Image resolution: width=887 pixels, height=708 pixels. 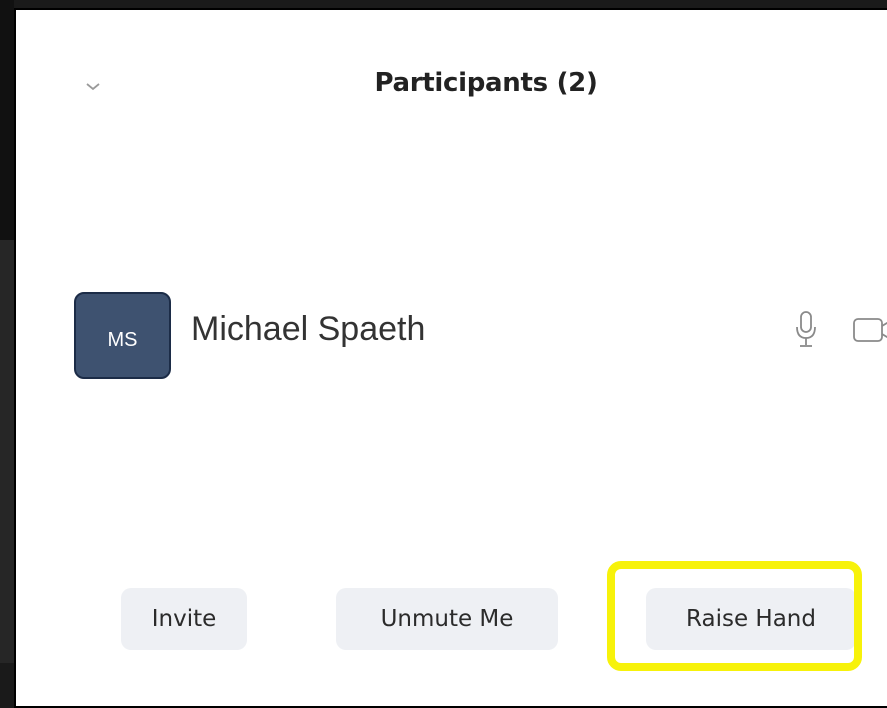 I want to click on microphone-icon, so click(x=806, y=330).